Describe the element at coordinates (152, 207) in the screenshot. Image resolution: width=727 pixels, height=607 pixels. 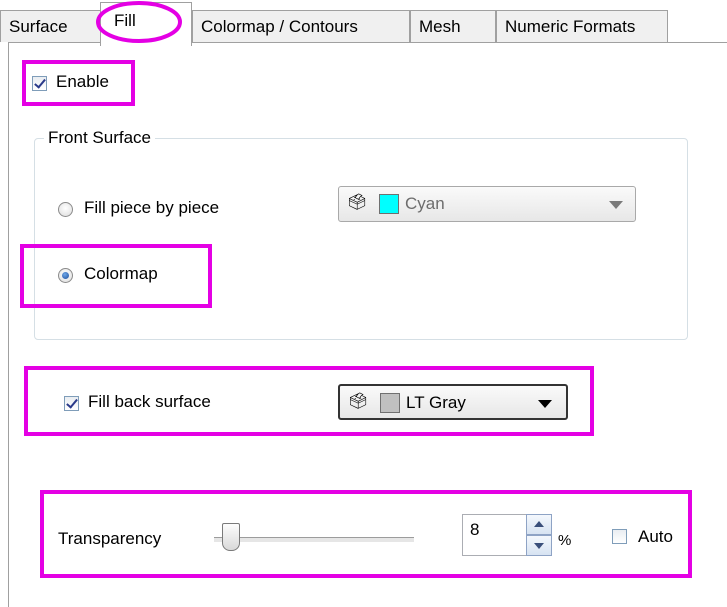
I see `fill-piece-by-piece-label: Fill piece by piece` at that location.